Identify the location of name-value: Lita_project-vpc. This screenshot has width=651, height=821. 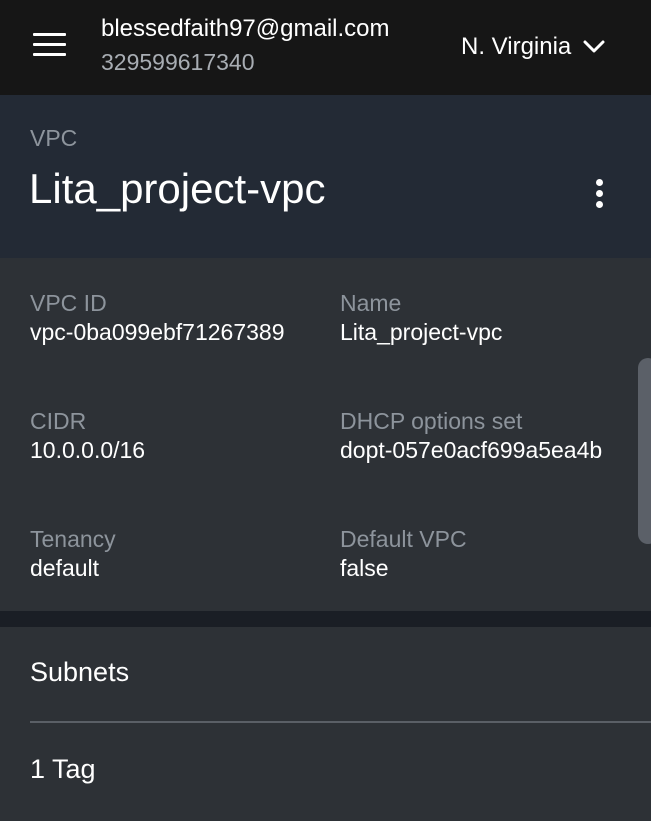
(421, 332).